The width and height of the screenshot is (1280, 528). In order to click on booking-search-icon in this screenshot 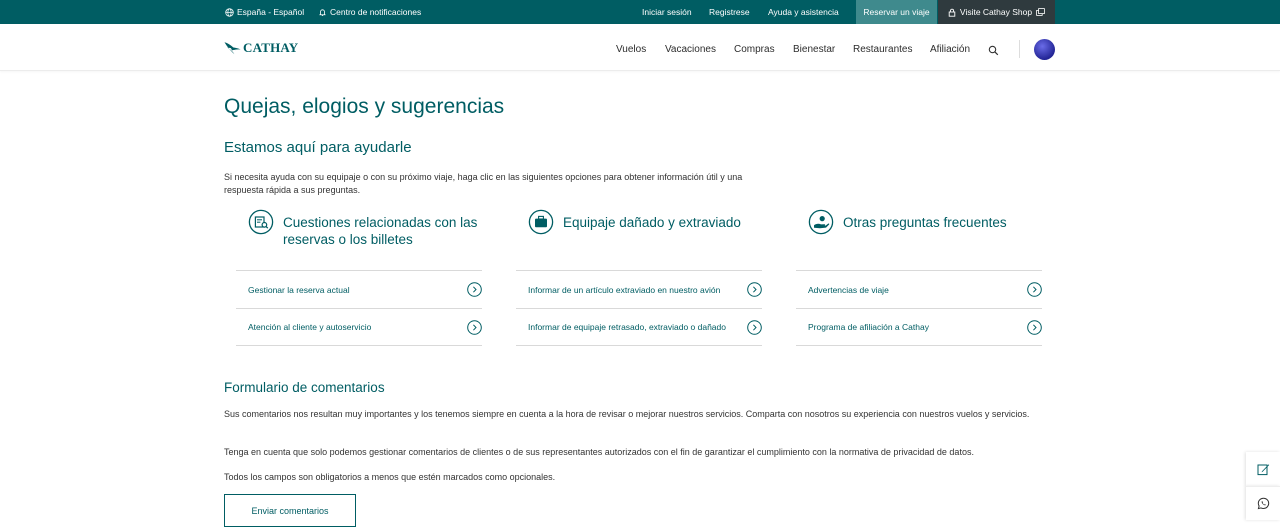, I will do `click(261, 222)`.